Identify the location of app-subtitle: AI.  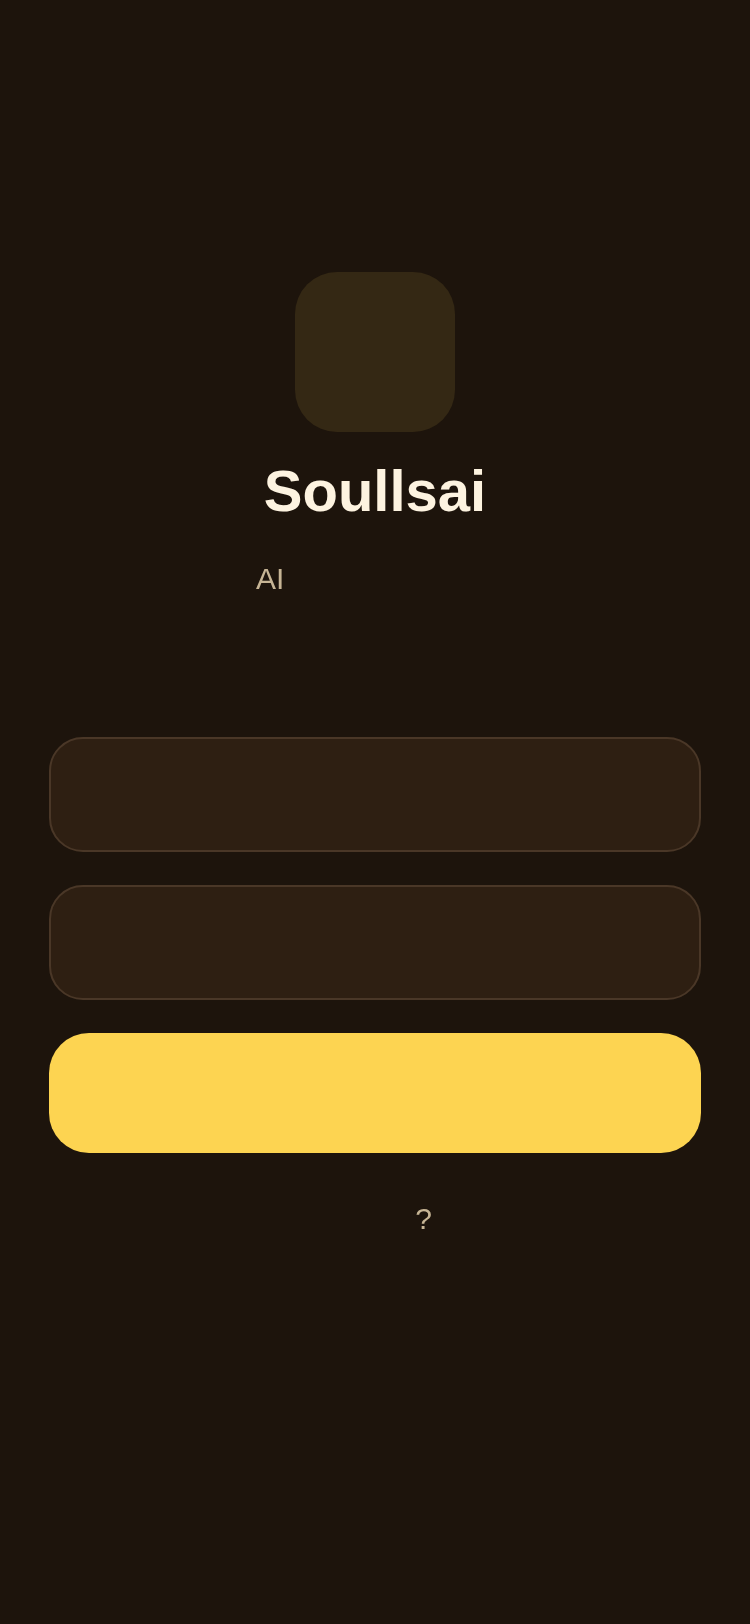
(270, 579).